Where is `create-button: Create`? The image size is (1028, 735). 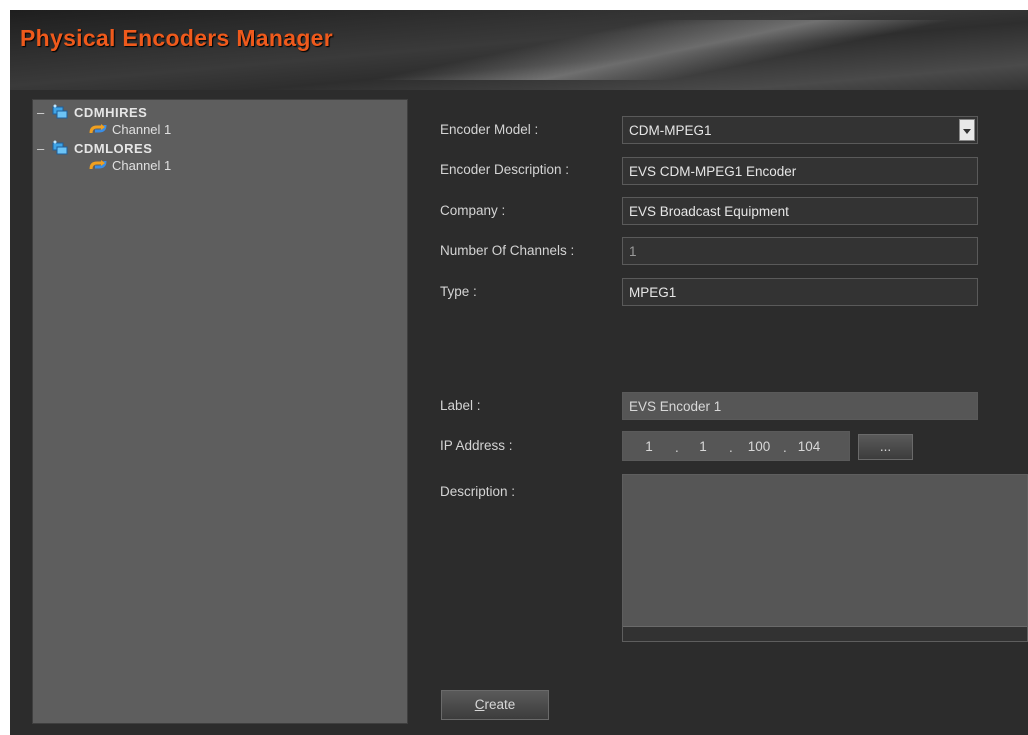 create-button: Create is located at coordinates (495, 705).